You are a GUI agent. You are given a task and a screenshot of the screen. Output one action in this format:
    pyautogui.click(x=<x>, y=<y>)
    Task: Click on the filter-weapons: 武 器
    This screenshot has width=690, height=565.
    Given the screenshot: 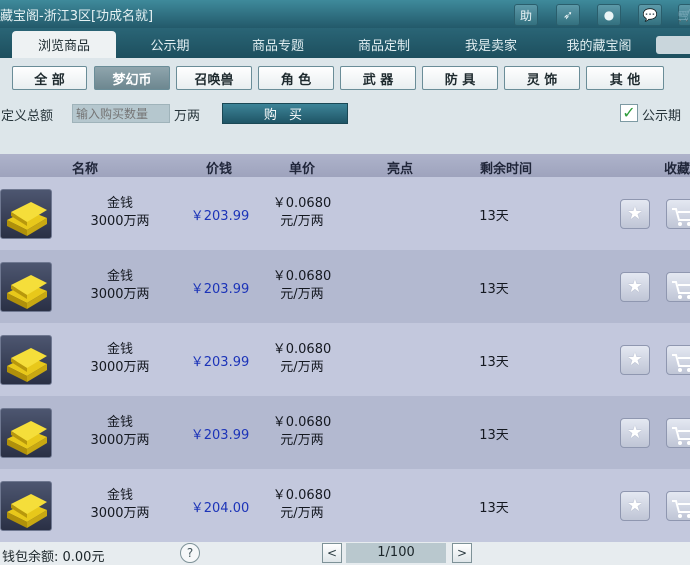 What is the action you would take?
    pyautogui.click(x=378, y=78)
    